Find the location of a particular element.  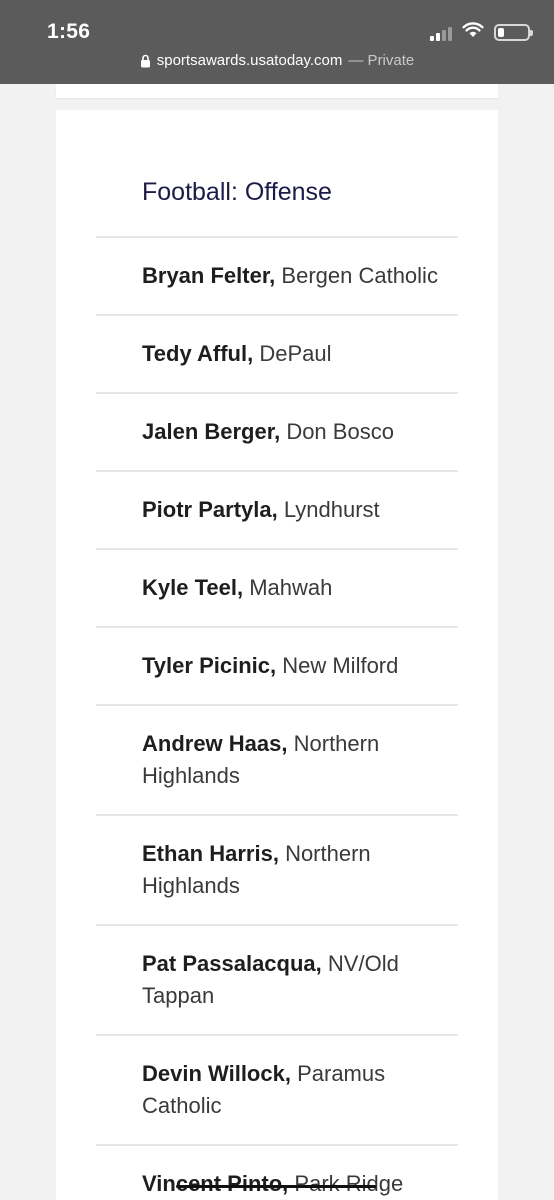

player-school: New Milford is located at coordinates (340, 665).